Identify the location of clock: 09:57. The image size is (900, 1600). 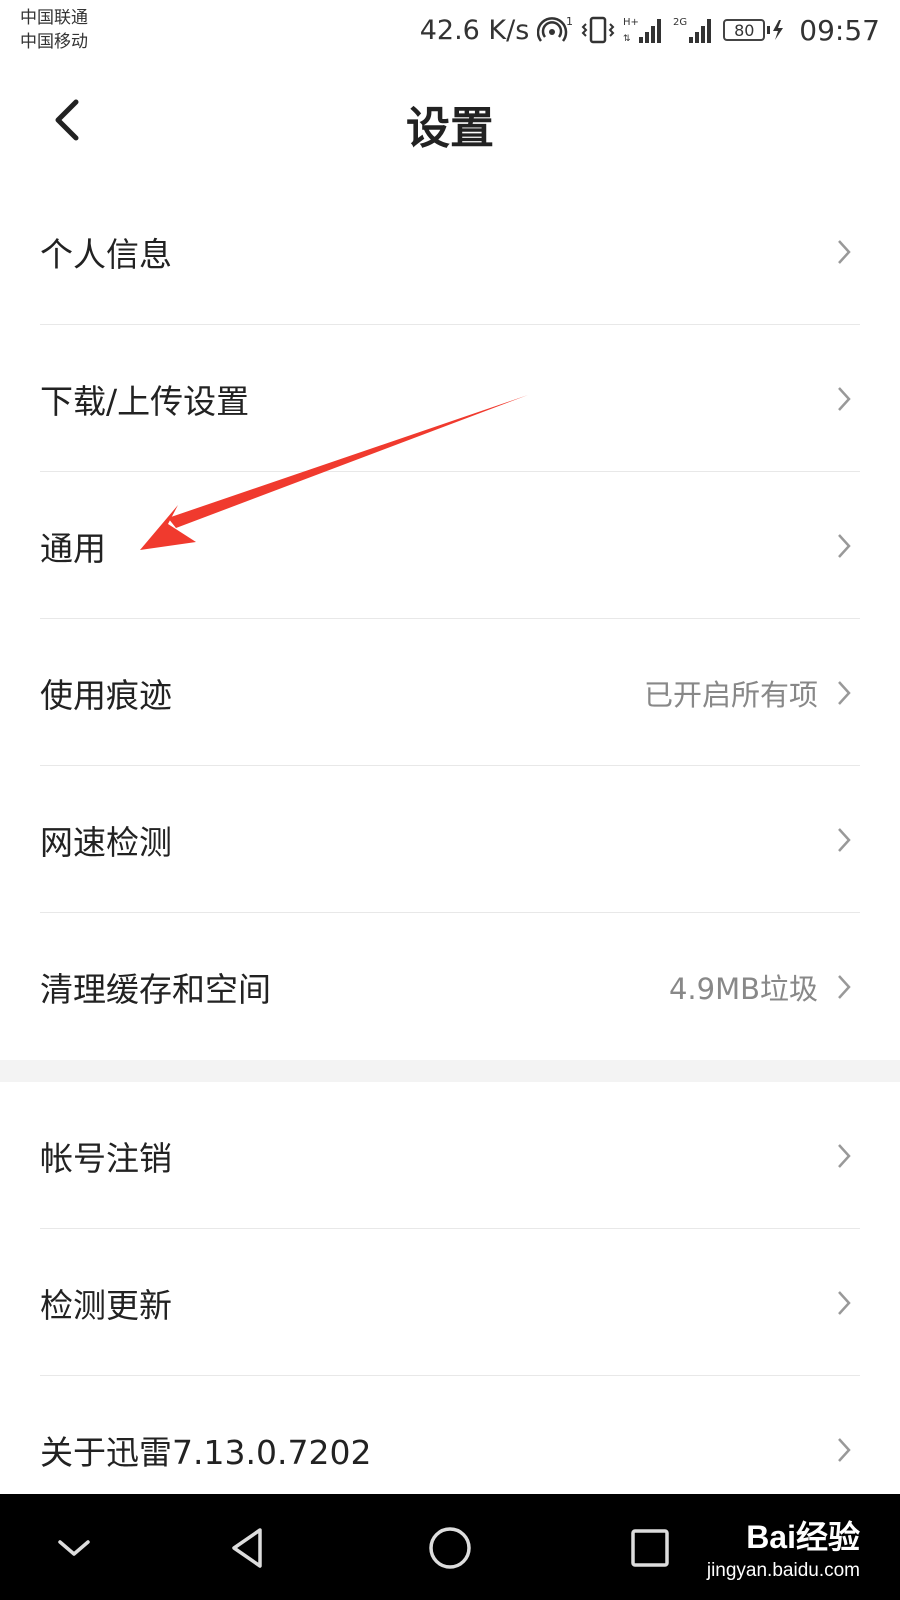
(839, 30).